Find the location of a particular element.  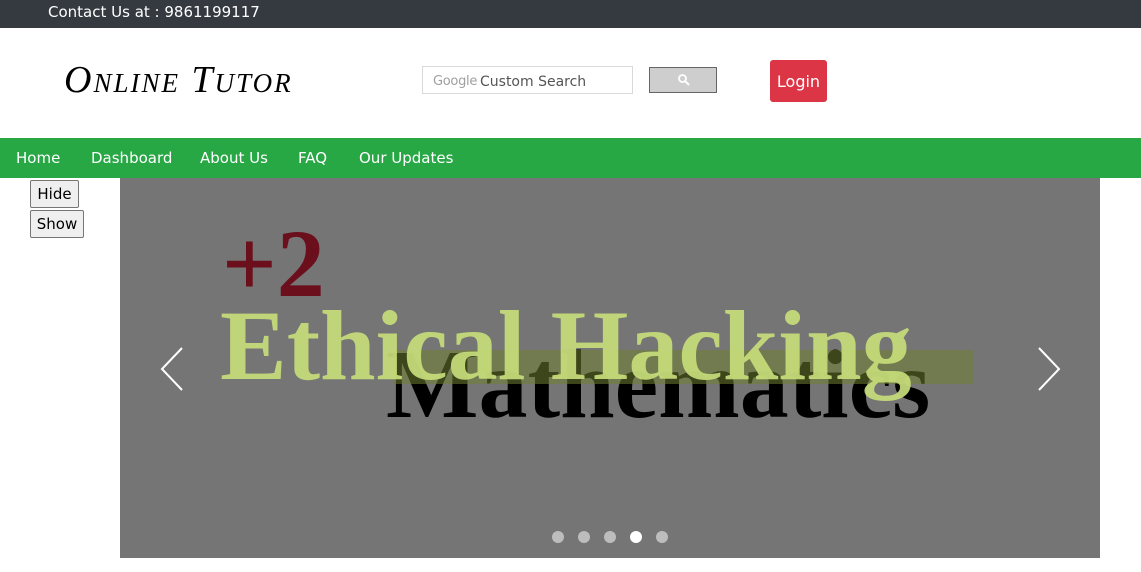

search-button is located at coordinates (683, 80).